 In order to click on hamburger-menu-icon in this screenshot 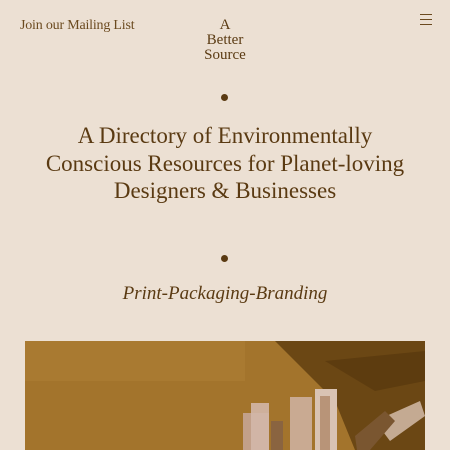, I will do `click(426, 19)`.